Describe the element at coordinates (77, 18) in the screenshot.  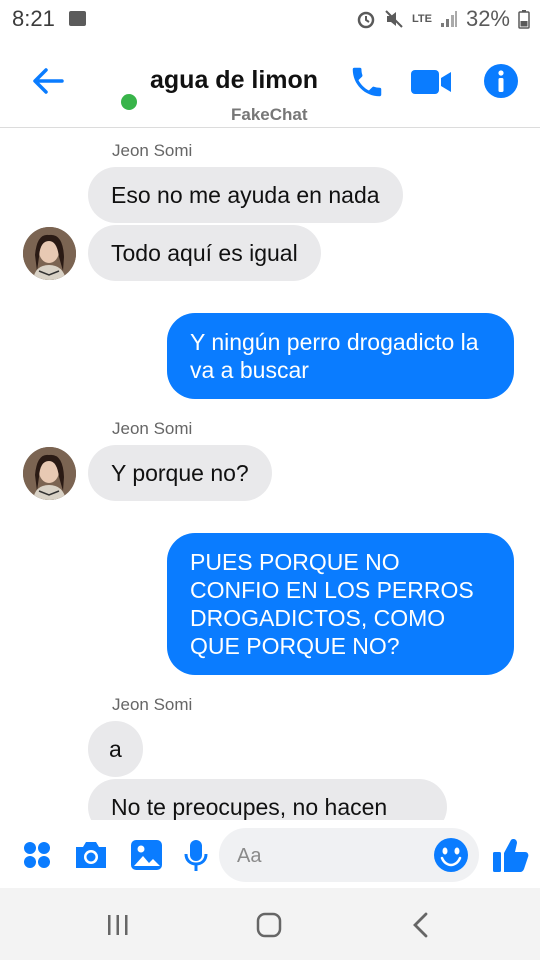
I see `gallery-notification-icon` at that location.